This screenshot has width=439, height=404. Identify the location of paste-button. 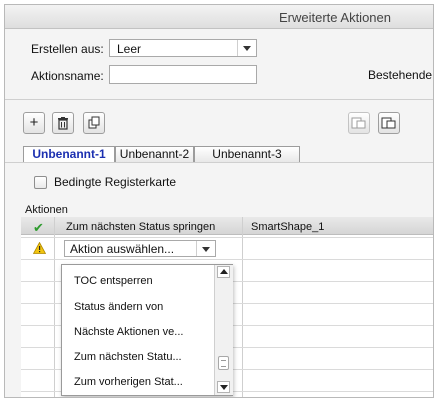
(389, 123).